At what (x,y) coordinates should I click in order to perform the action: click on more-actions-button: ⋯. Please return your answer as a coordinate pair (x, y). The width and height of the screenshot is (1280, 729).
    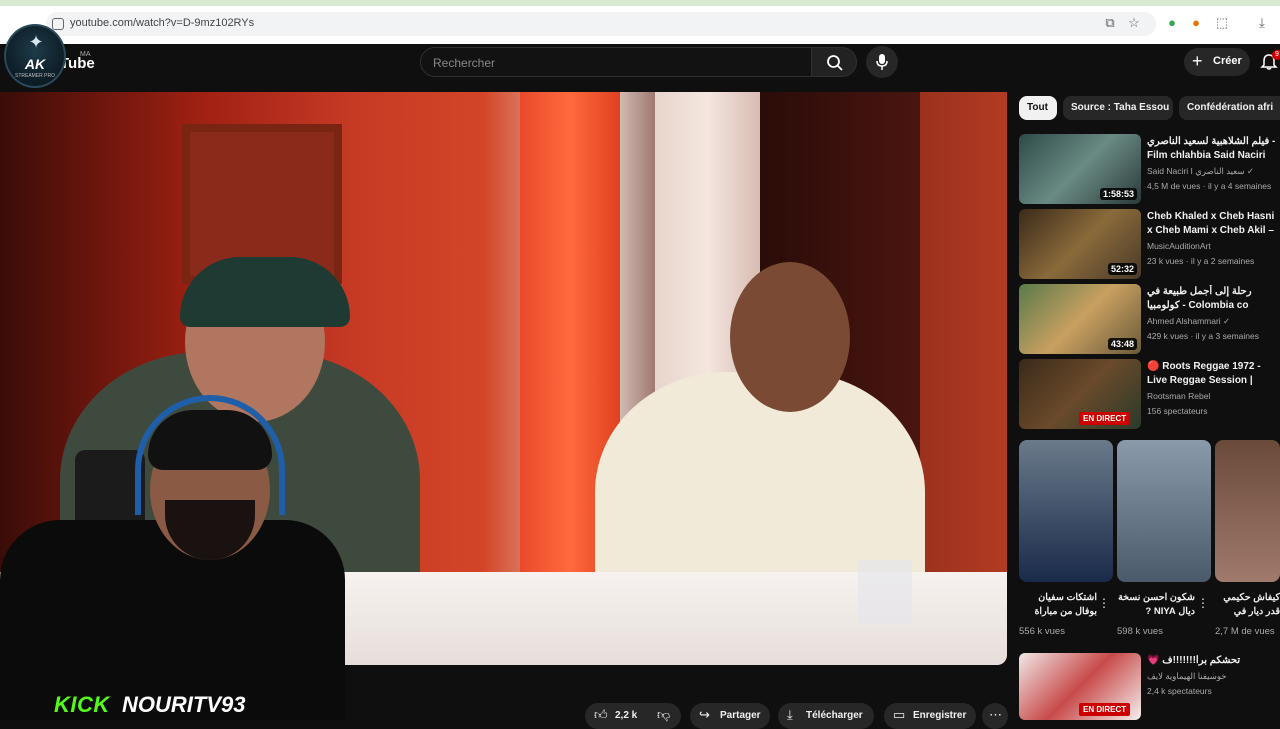
    Looking at the image, I should click on (995, 716).